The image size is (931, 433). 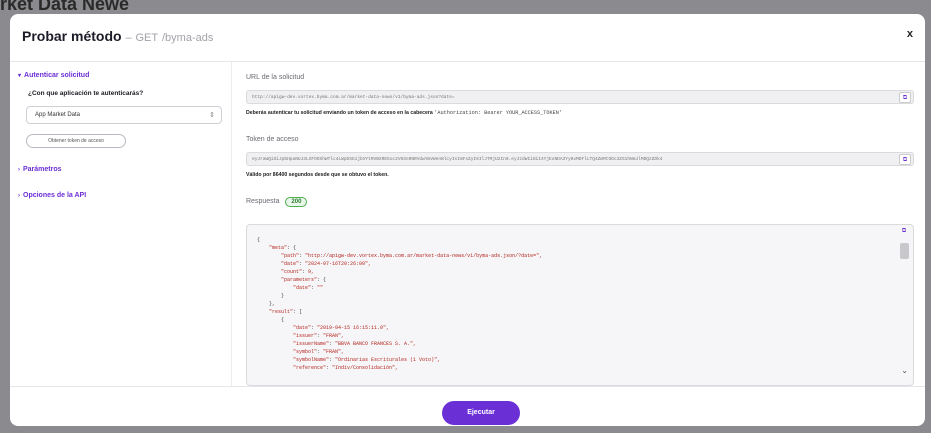 I want to click on modal-title-text: Probar método, so click(x=72, y=36).